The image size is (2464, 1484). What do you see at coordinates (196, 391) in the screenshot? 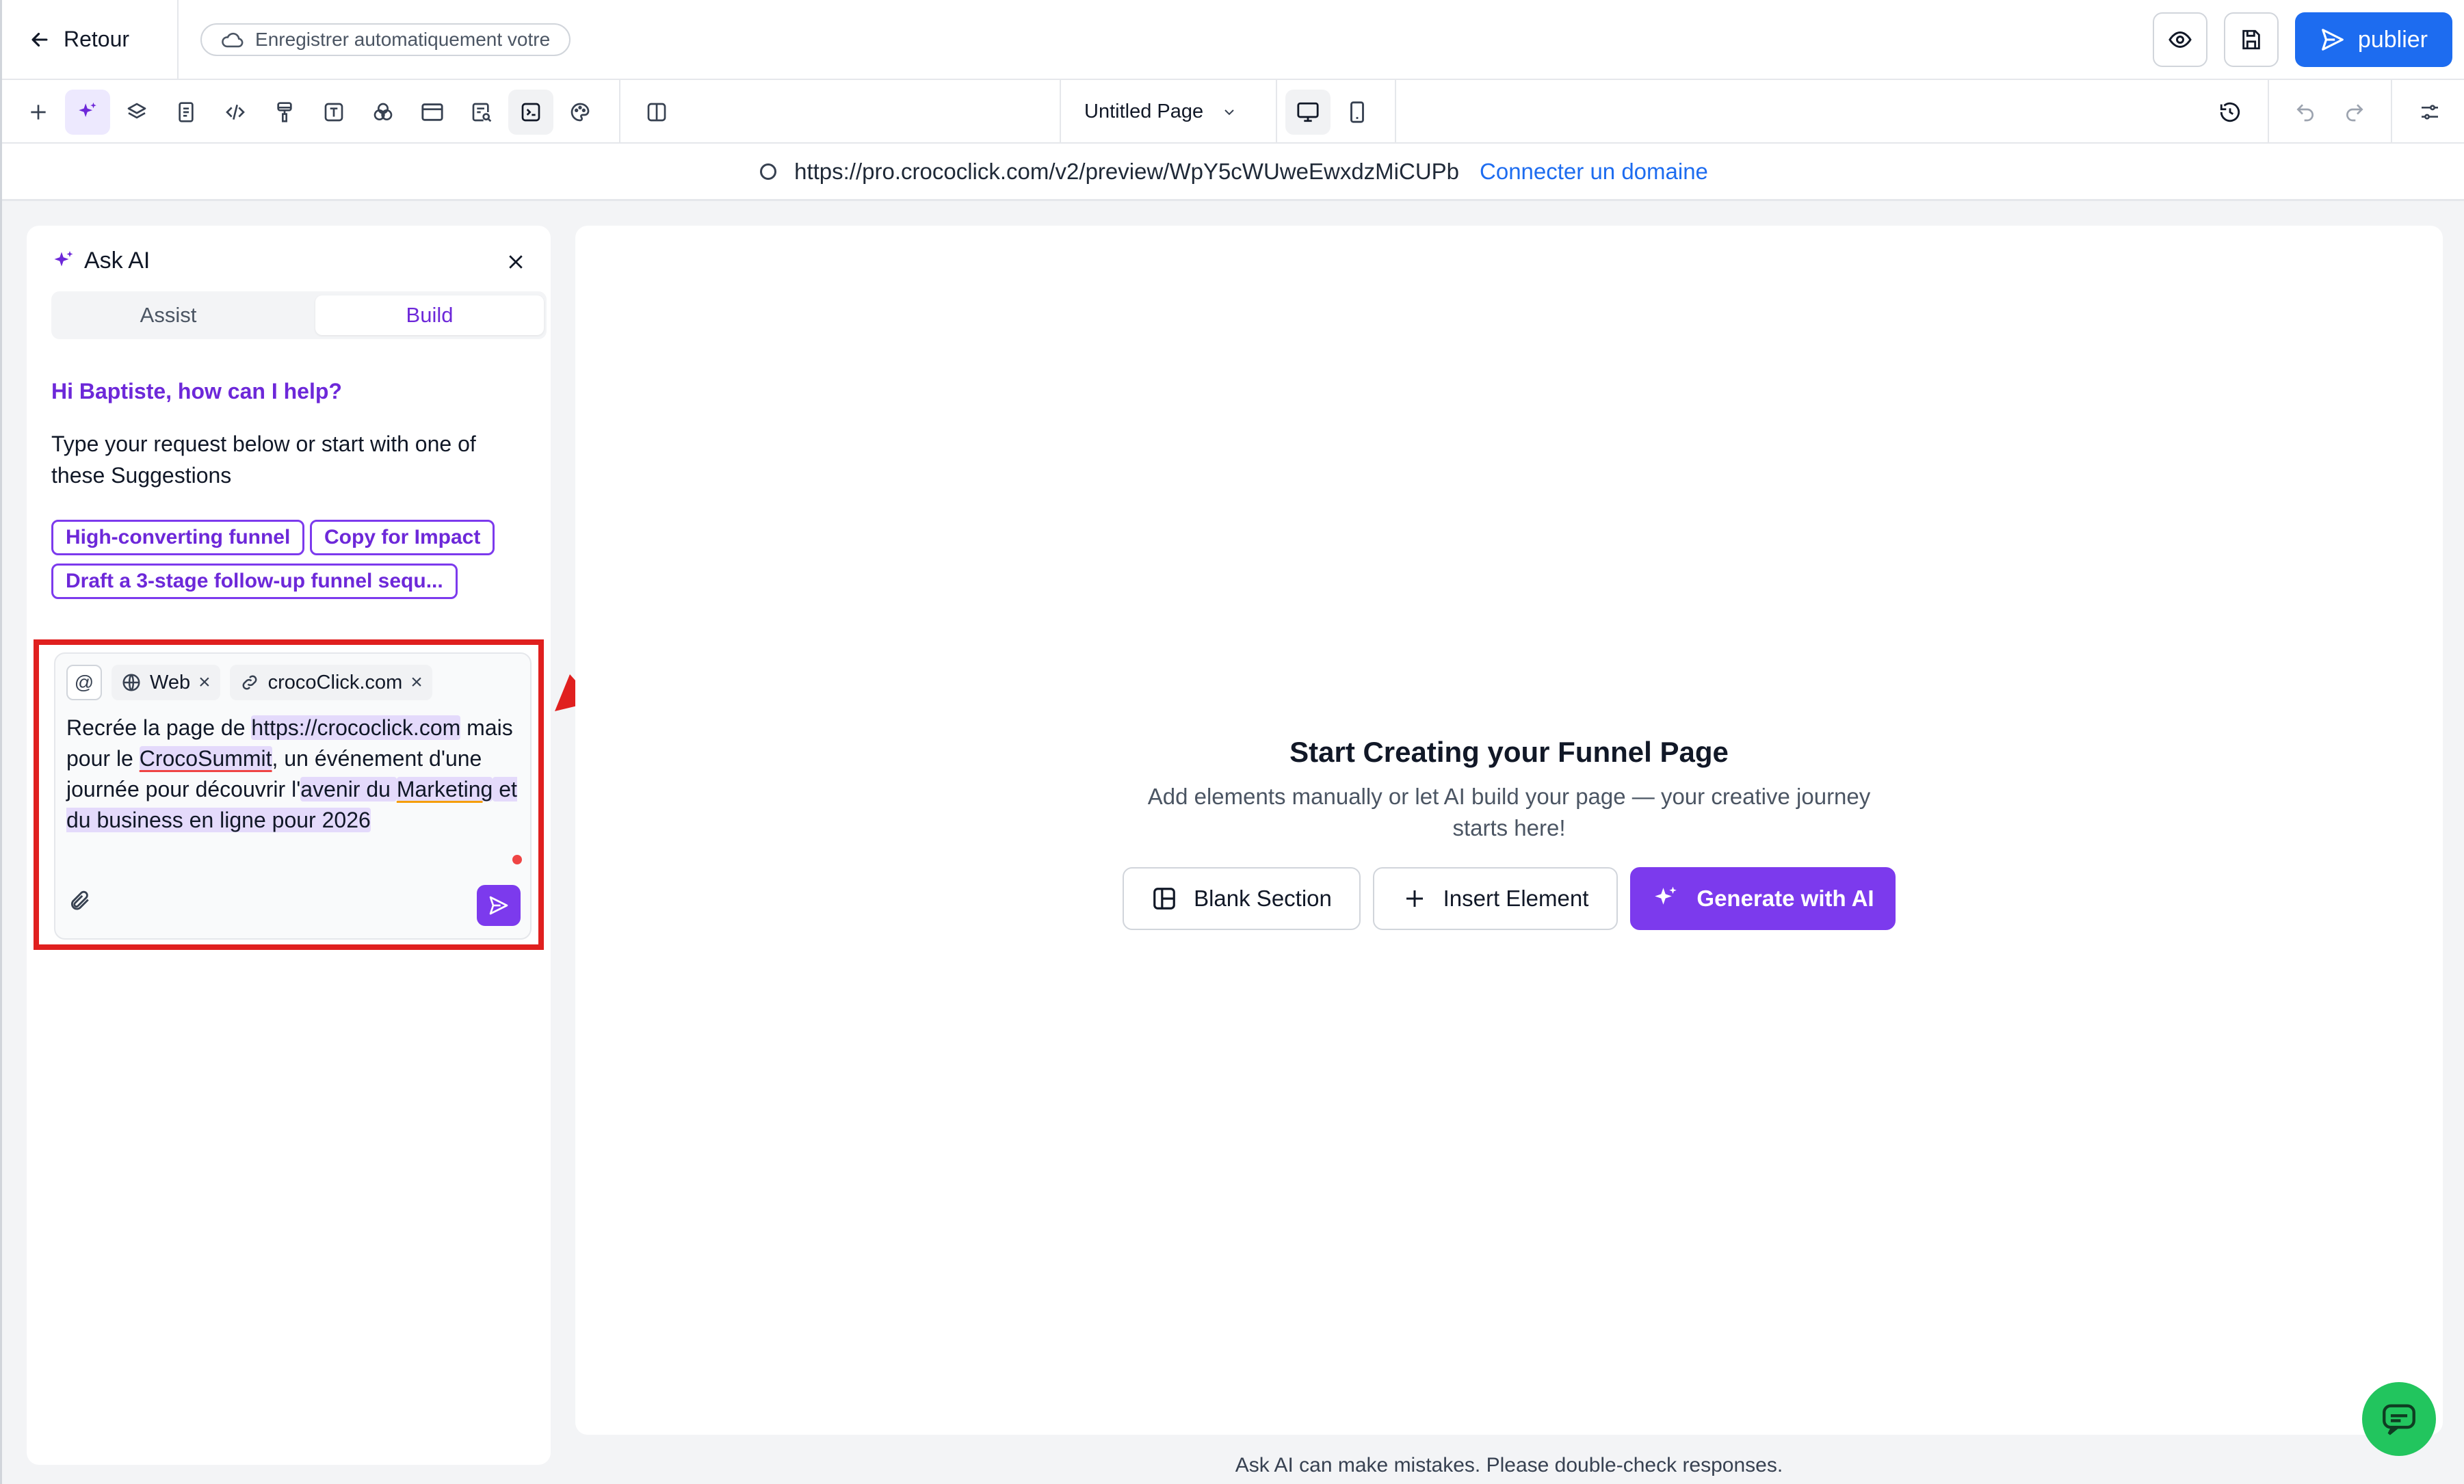
I see `greeting-text: Hi Baptiste, how can I help?` at bounding box center [196, 391].